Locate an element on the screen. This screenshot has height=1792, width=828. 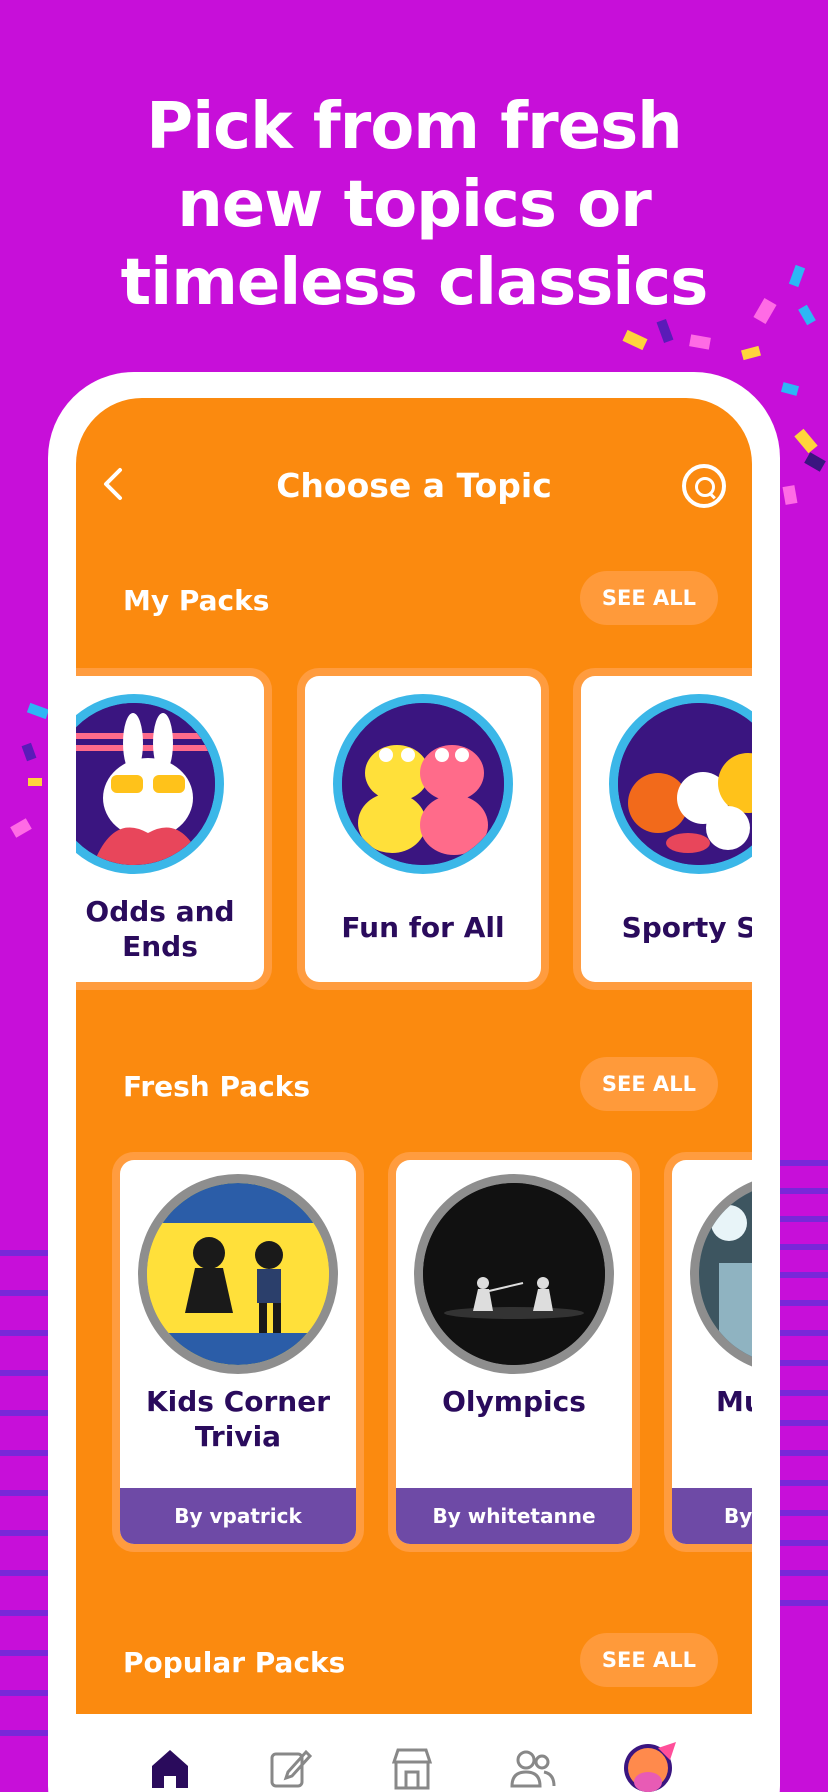
pack-card-fun-for-all: Fun for All is located at coordinates (423, 829).